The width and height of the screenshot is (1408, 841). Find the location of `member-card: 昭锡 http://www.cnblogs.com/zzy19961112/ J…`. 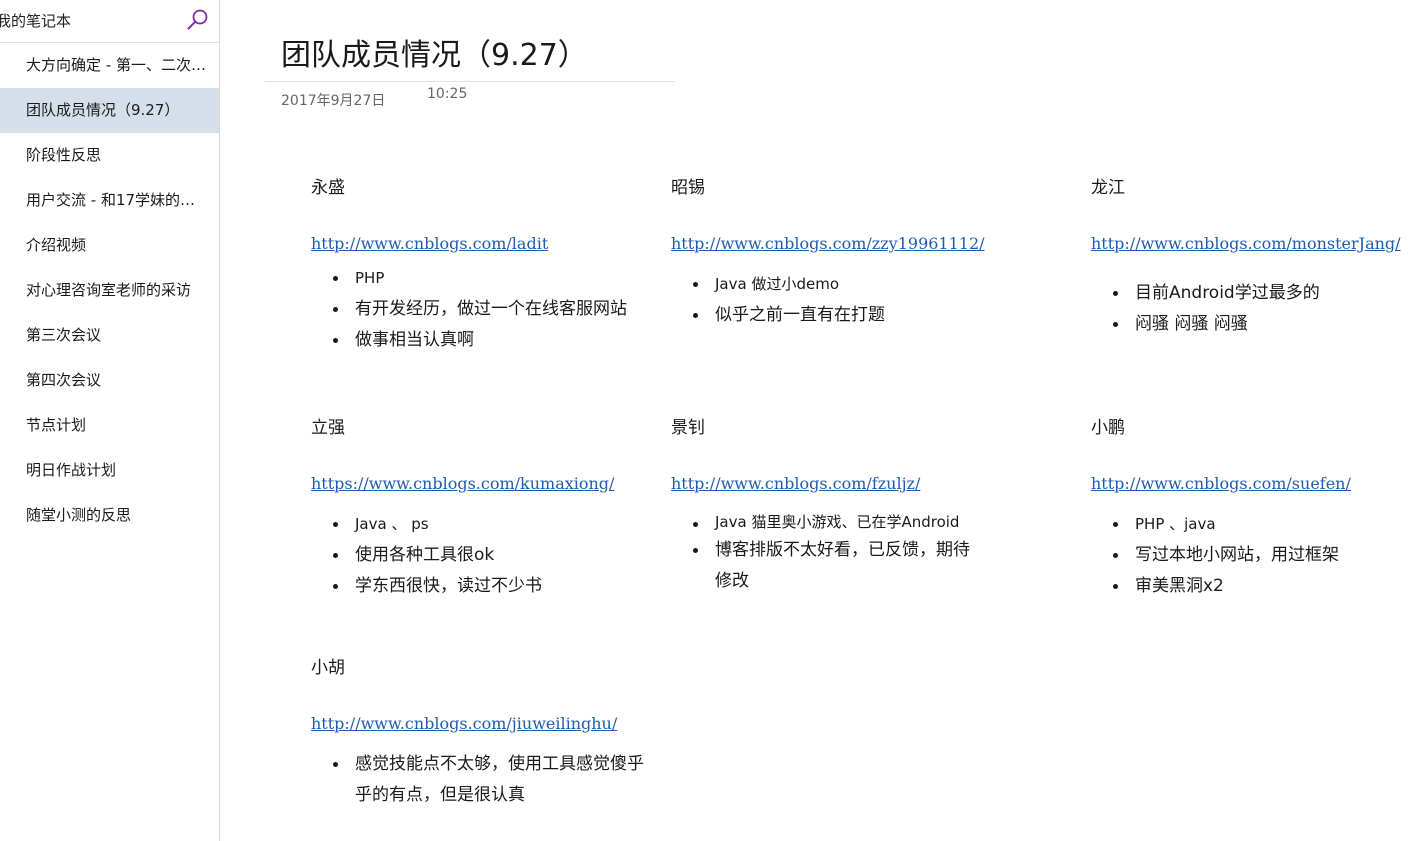

member-card: 昭锡 http://www.cnblogs.com/zzy19961112/ J… is located at coordinates (831, 253).